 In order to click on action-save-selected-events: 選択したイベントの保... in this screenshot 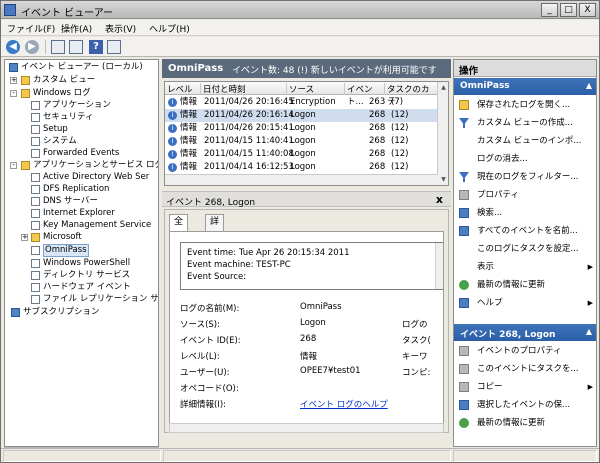, I will do `click(525, 405)`.